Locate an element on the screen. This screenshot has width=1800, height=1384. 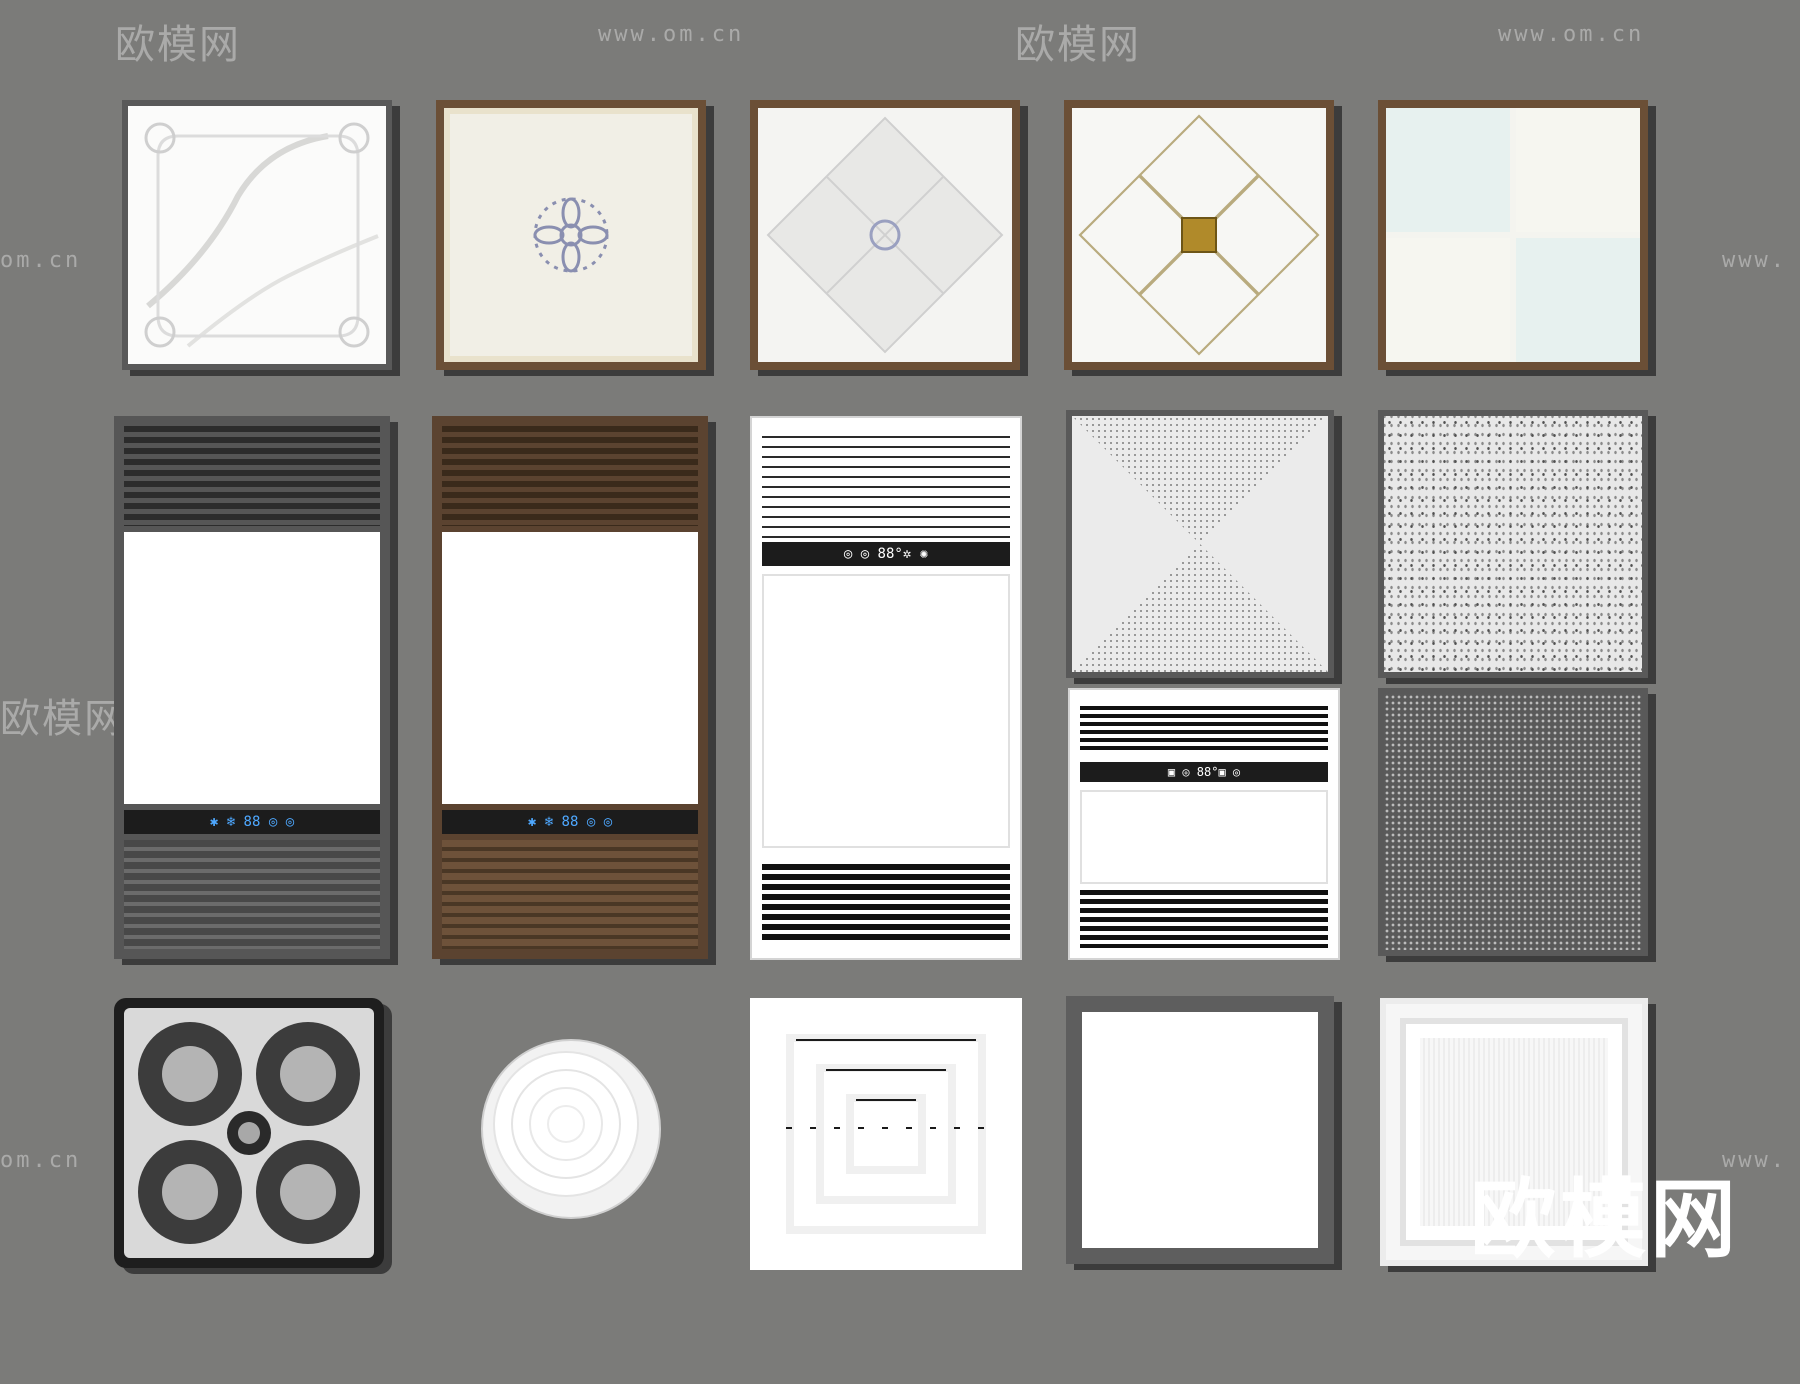
ceiling-tile-diamond is located at coordinates (885, 235).